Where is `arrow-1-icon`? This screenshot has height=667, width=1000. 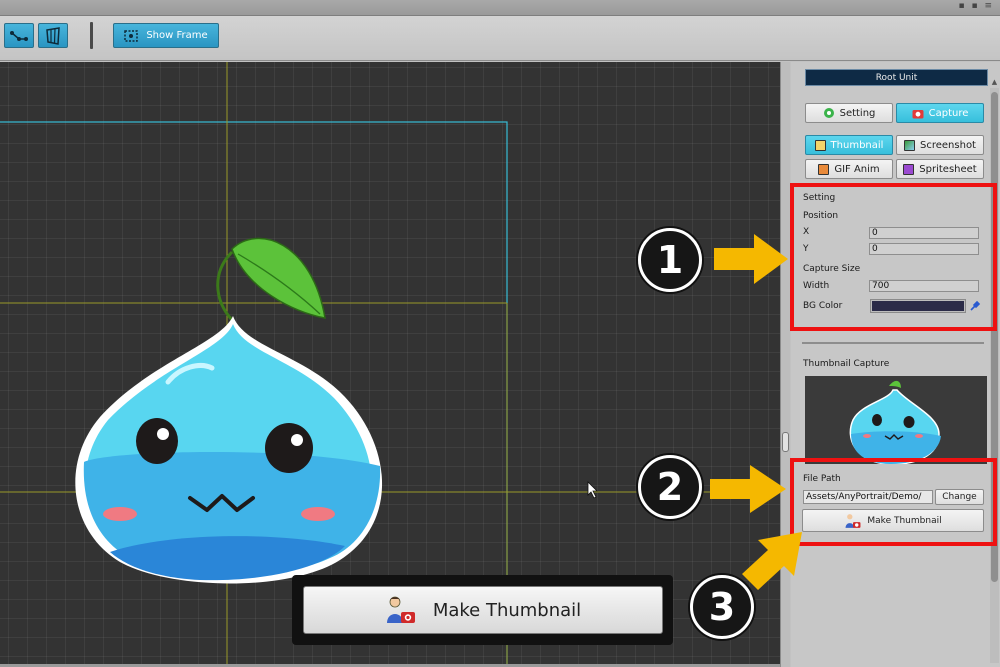
arrow-1-icon is located at coordinates (751, 259).